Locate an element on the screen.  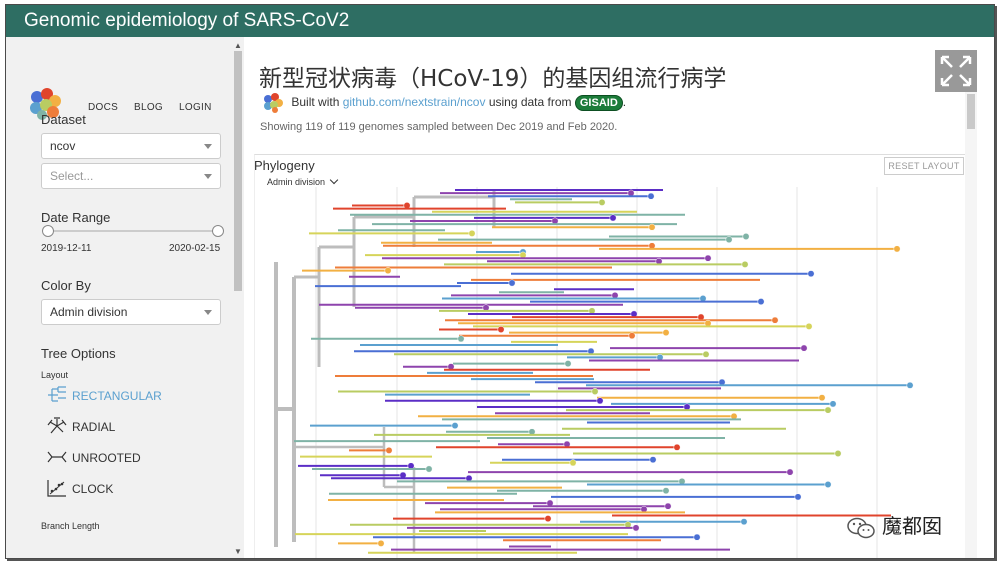
nav-blog: BLOG is located at coordinates (148, 107).